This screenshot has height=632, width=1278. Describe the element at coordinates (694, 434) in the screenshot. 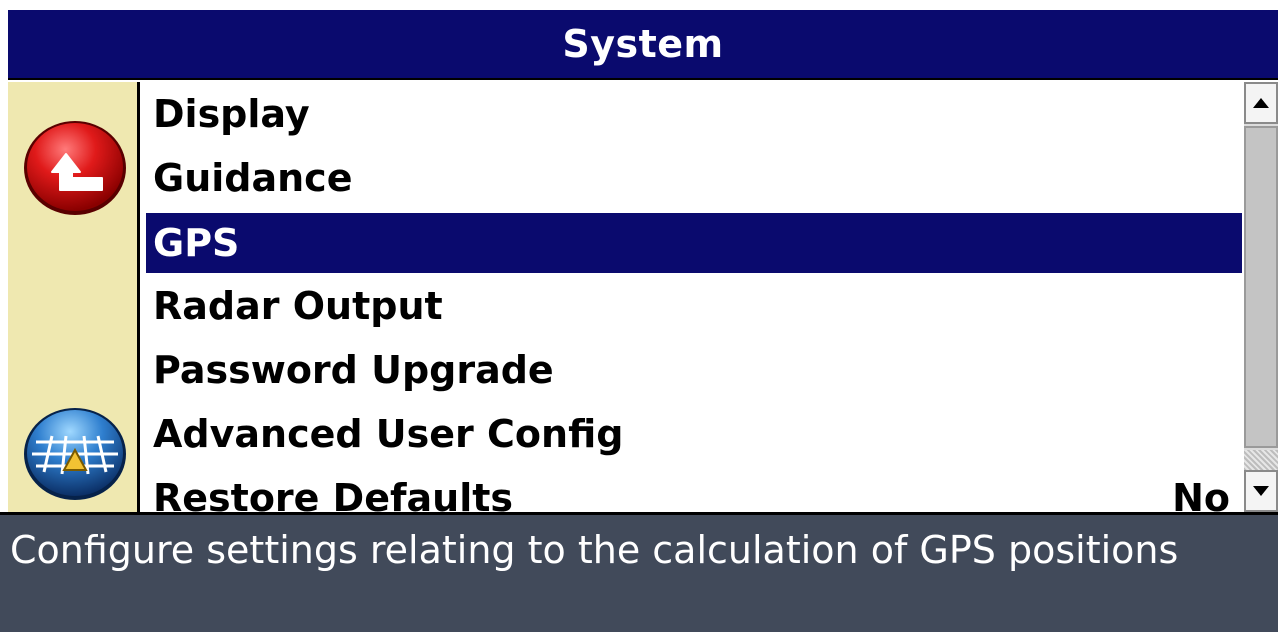

I see `menu-item-advanced-user-config: Advanced User Config` at that location.